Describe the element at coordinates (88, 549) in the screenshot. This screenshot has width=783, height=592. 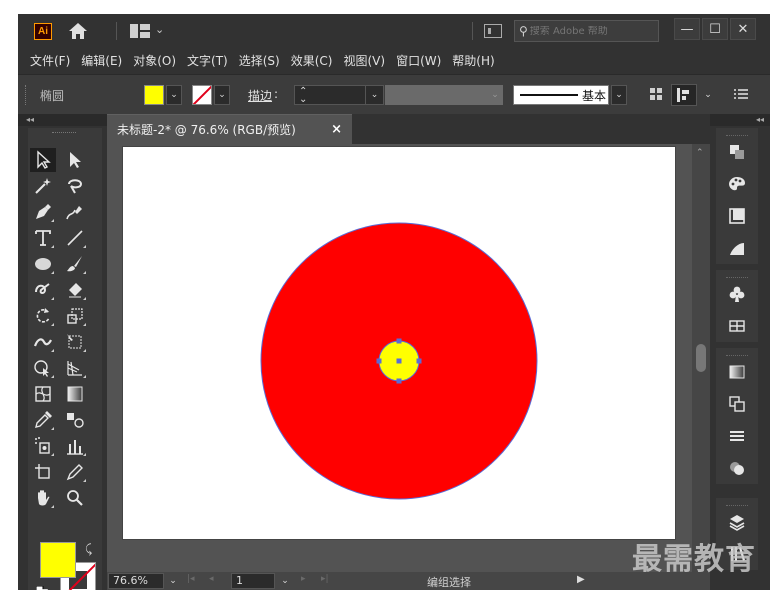
I see `swap-fill-stroke-icon: ⤹` at that location.